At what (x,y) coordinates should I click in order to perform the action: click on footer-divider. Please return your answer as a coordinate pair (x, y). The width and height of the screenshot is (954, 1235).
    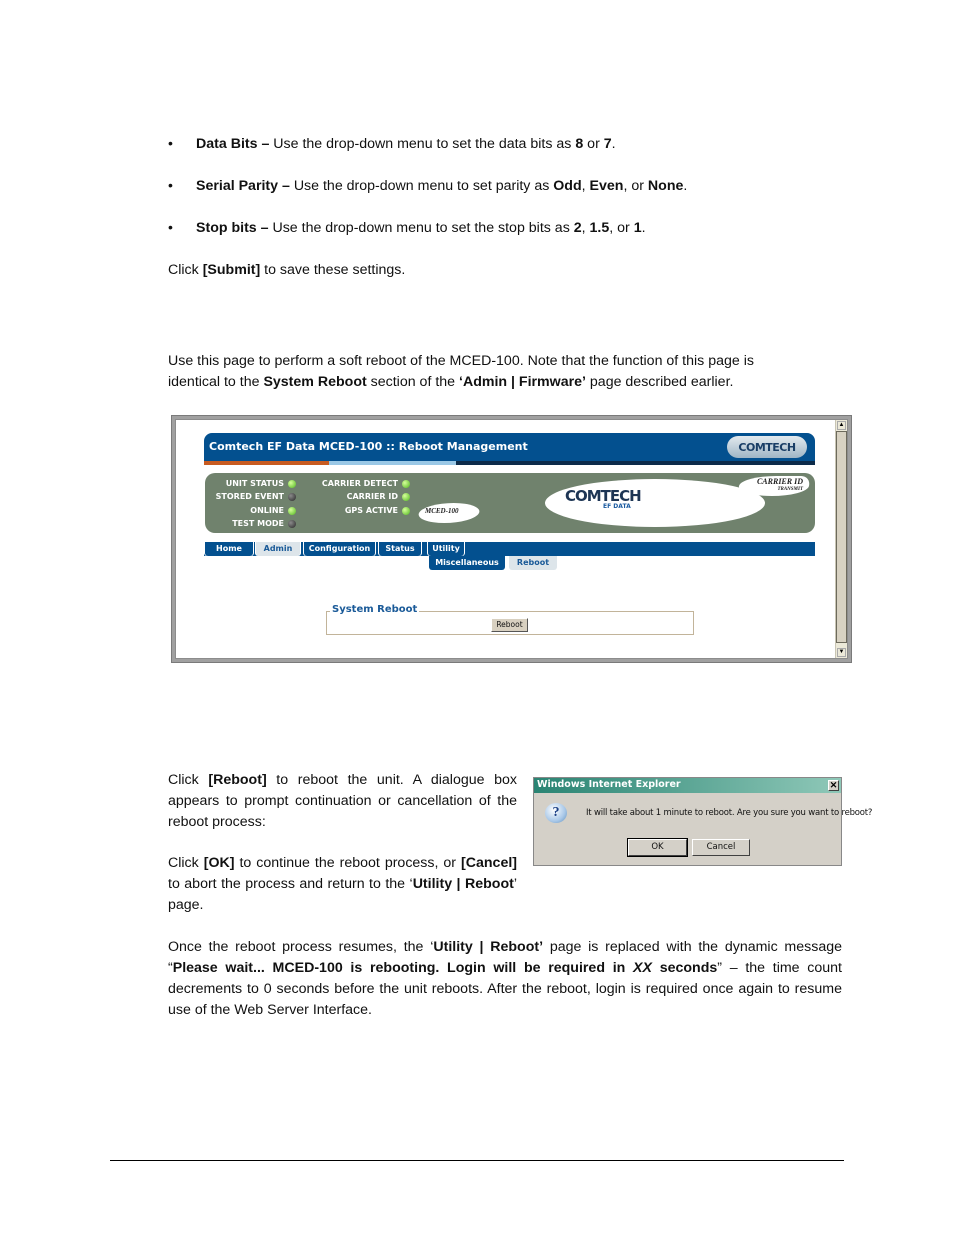
    Looking at the image, I should click on (477, 1160).